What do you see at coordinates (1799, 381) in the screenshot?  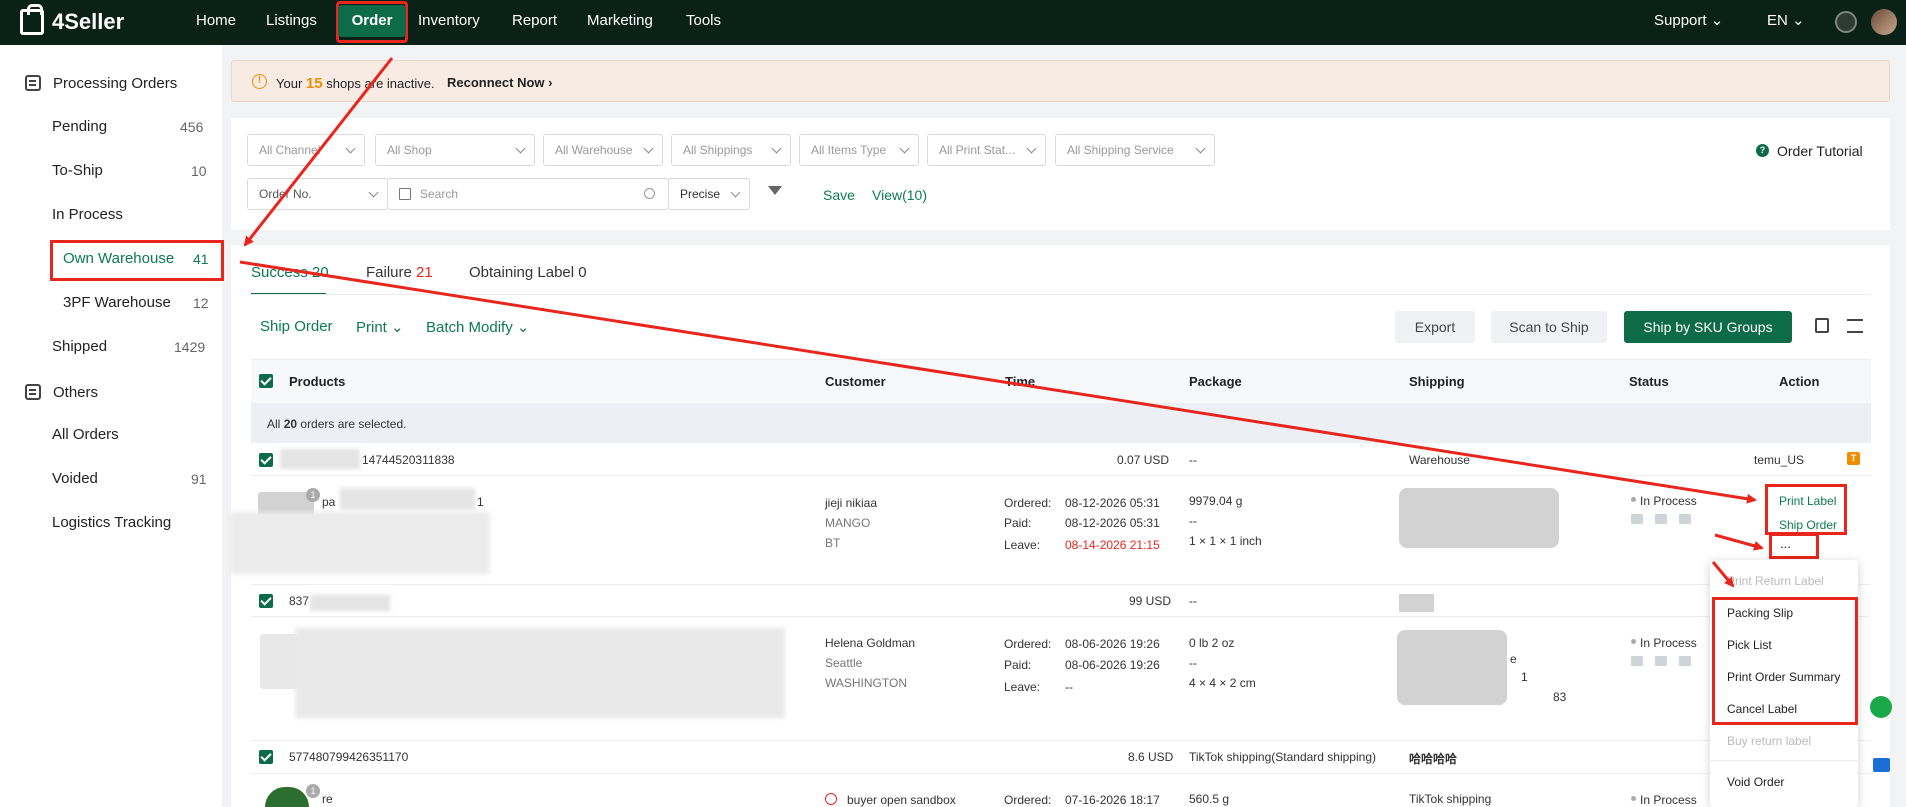 I see `col-action: Action` at bounding box center [1799, 381].